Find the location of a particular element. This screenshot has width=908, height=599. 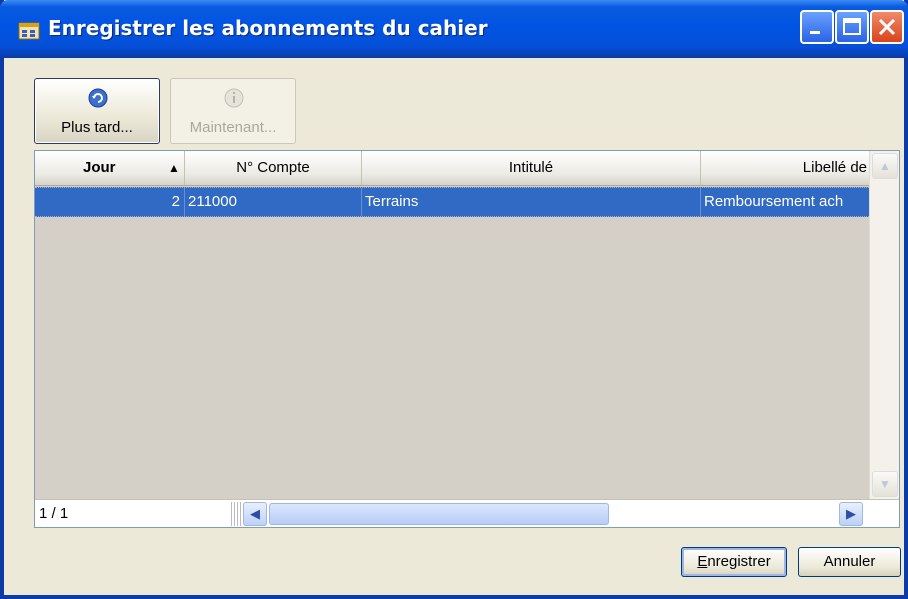

record-counter: 1 / 1 is located at coordinates (54, 513).